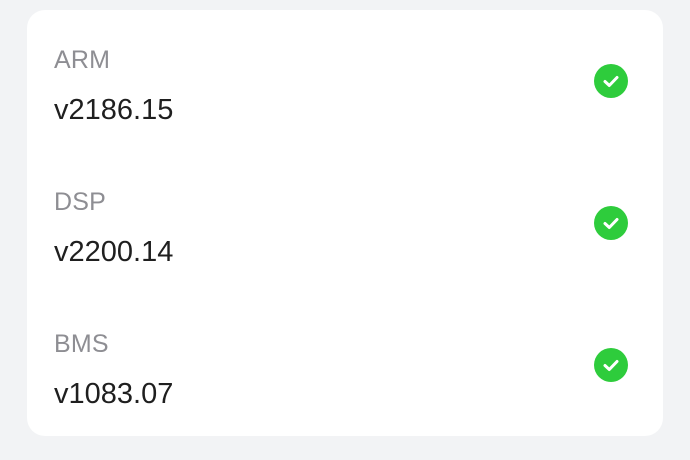  I want to click on firmware-version: v2200.14, so click(114, 252).